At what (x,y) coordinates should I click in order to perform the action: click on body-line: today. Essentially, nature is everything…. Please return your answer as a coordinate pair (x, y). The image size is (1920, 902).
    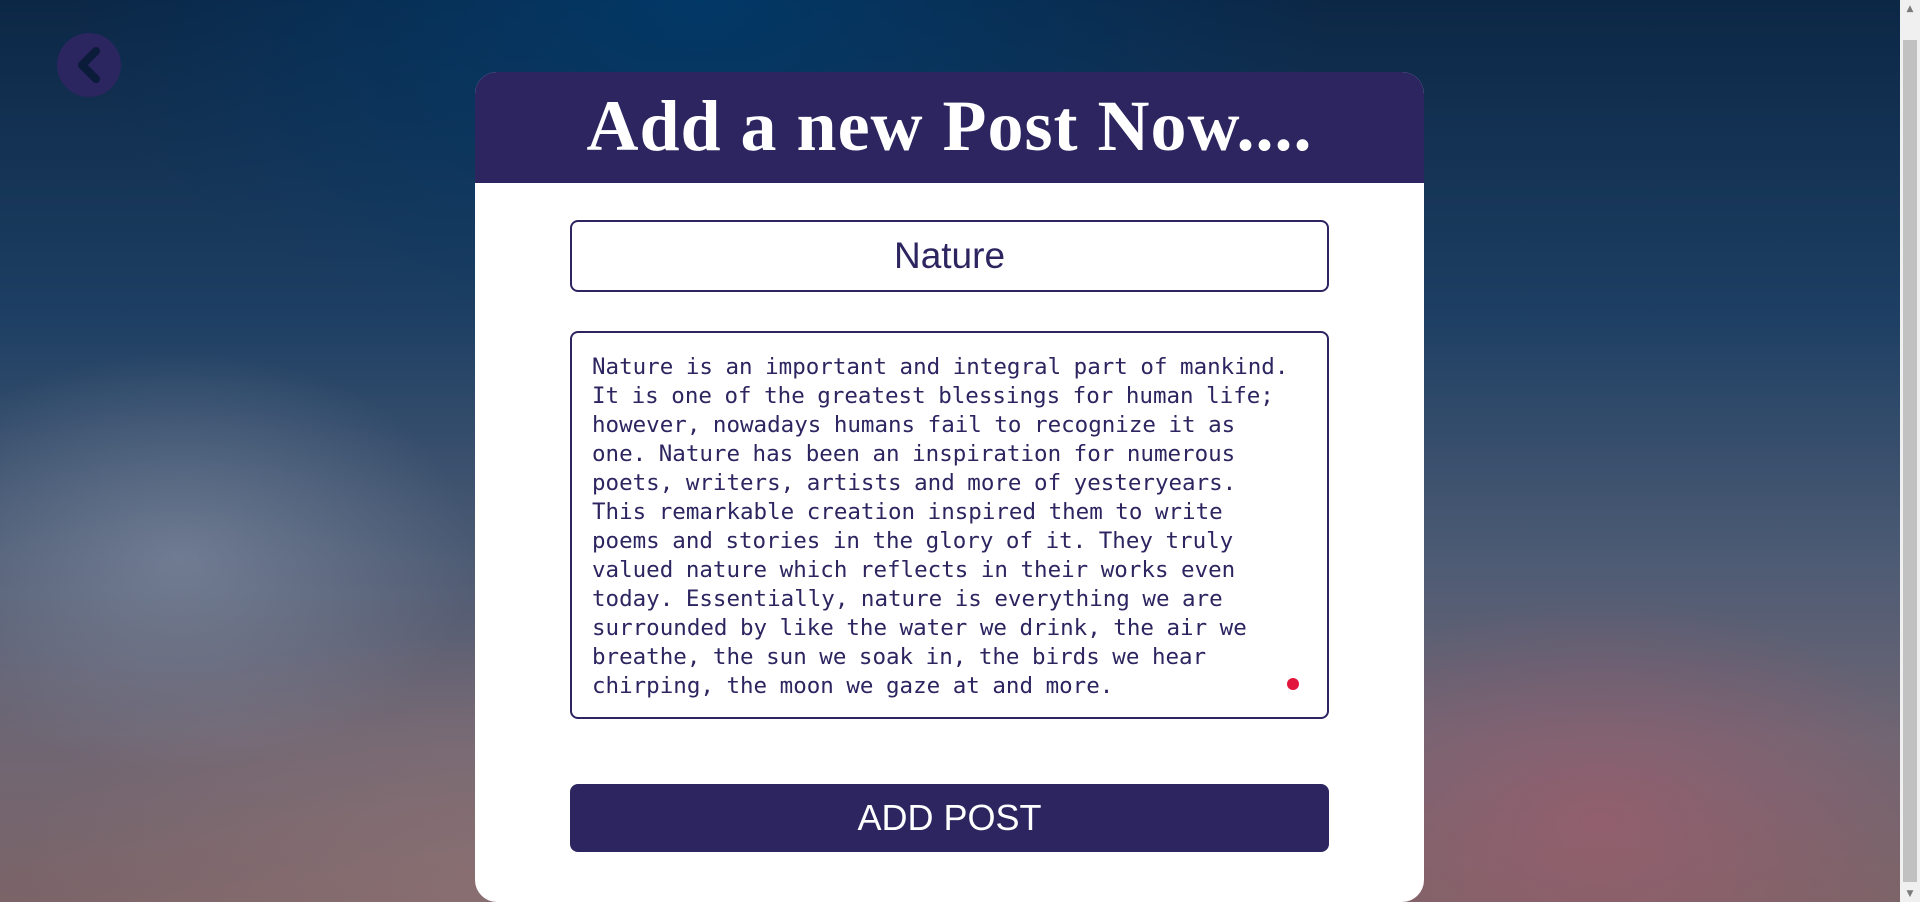
    Looking at the image, I should click on (907, 599).